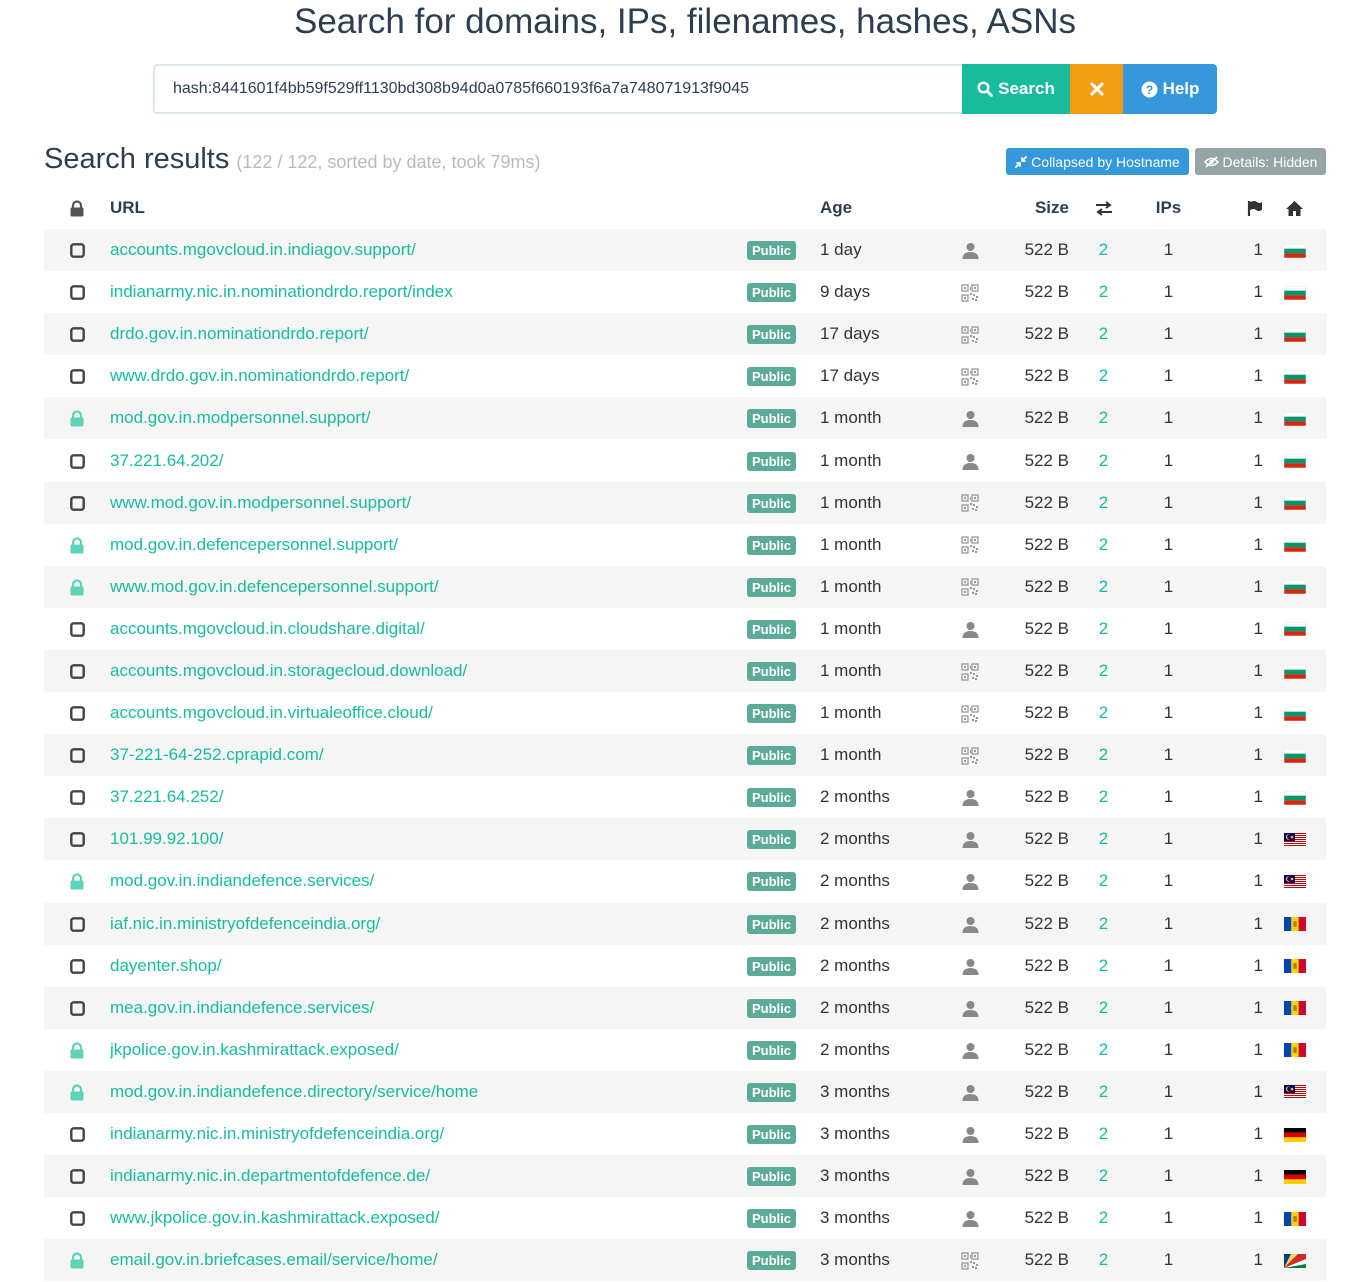 Image resolution: width=1365 pixels, height=1282 pixels. I want to click on url-link: mod.gov.in.modpersonnel.support/, so click(240, 417).